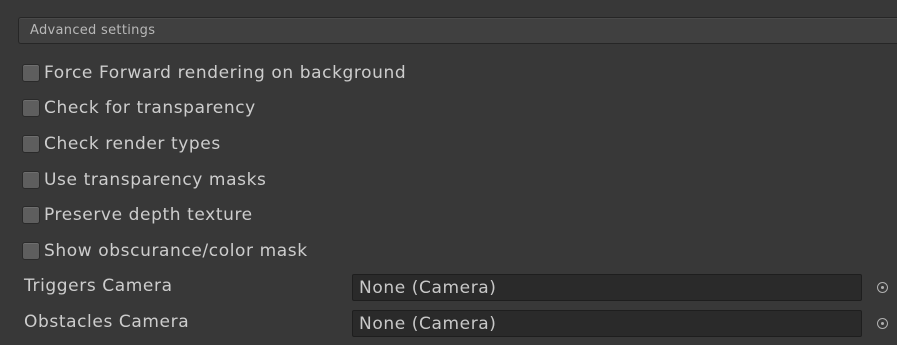 This screenshot has height=345, width=897. What do you see at coordinates (98, 286) in the screenshot?
I see `triggers-camera-label: Triggers Camera` at bounding box center [98, 286].